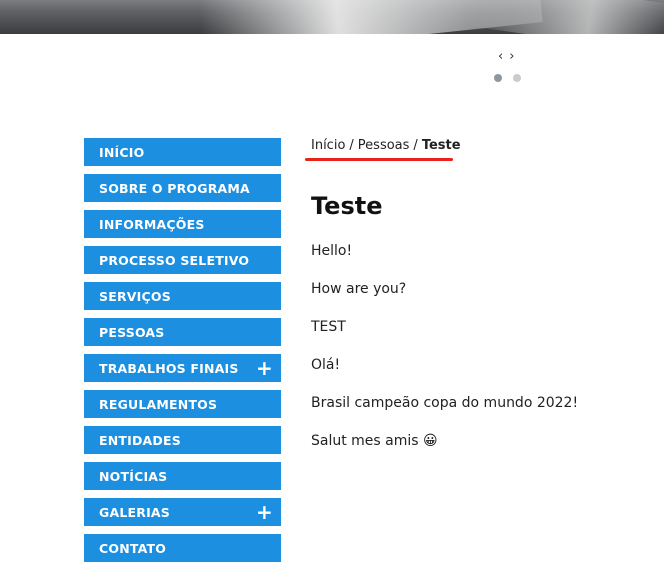  I want to click on body-paragraph: Salut mes amis 😀, so click(374, 441).